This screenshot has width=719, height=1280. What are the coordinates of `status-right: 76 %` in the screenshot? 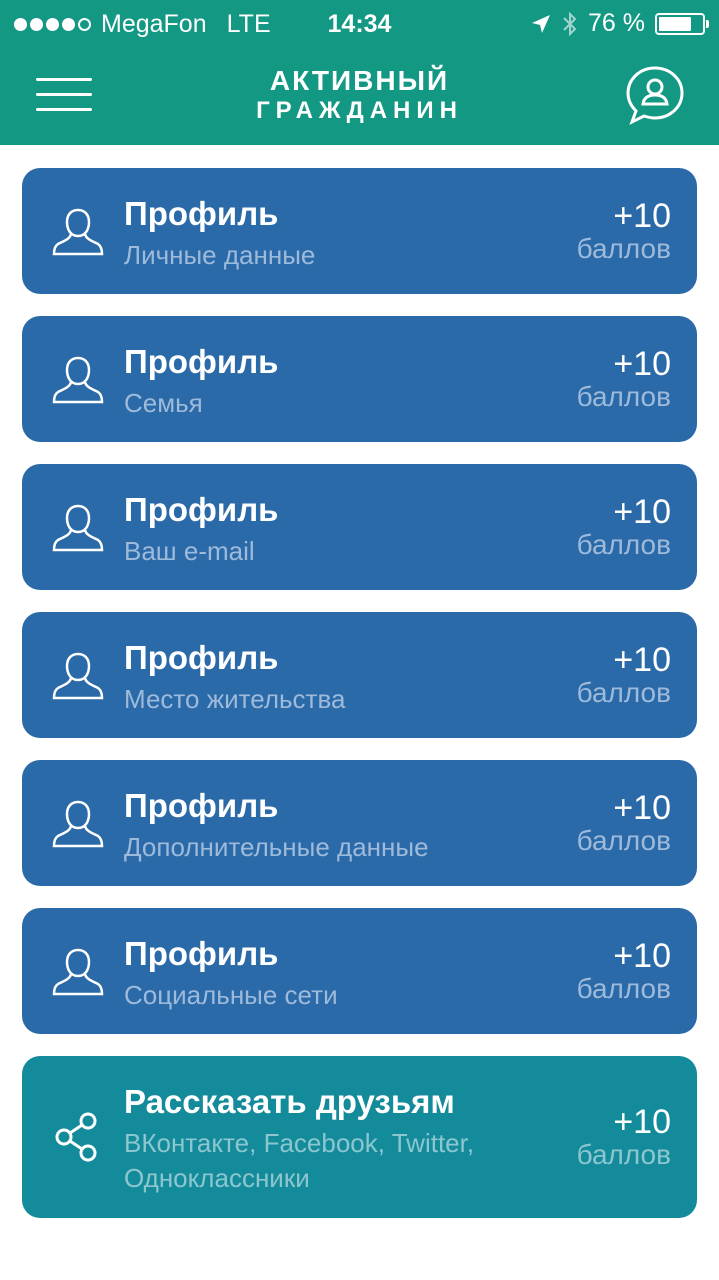 It's located at (619, 23).